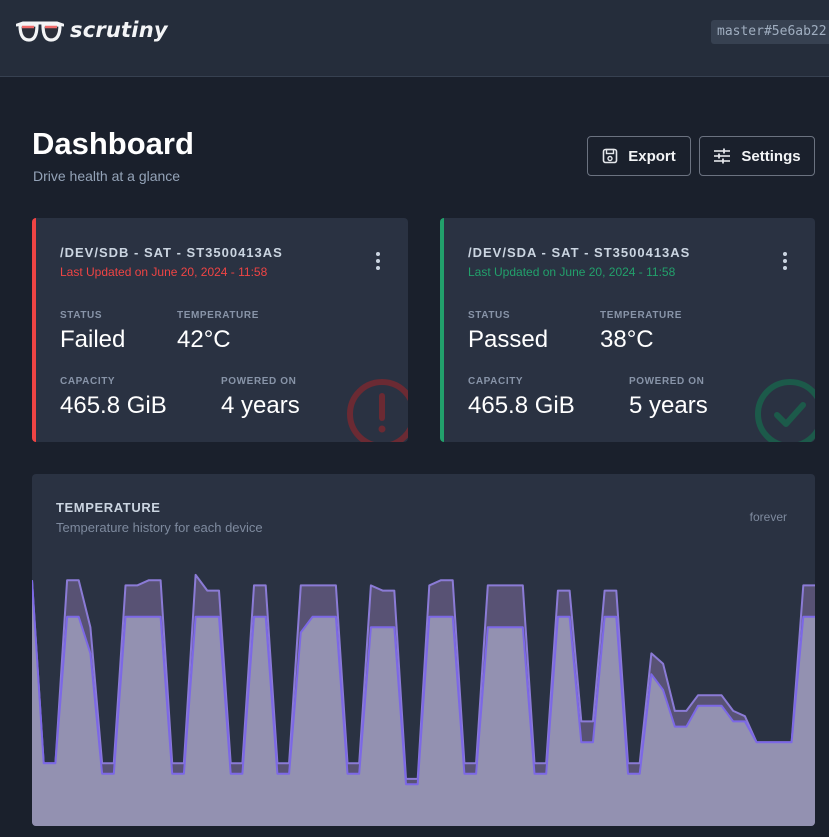  Describe the element at coordinates (414, 38) in the screenshot. I see `top-bar: scrutiny master#5e6ab22` at that location.